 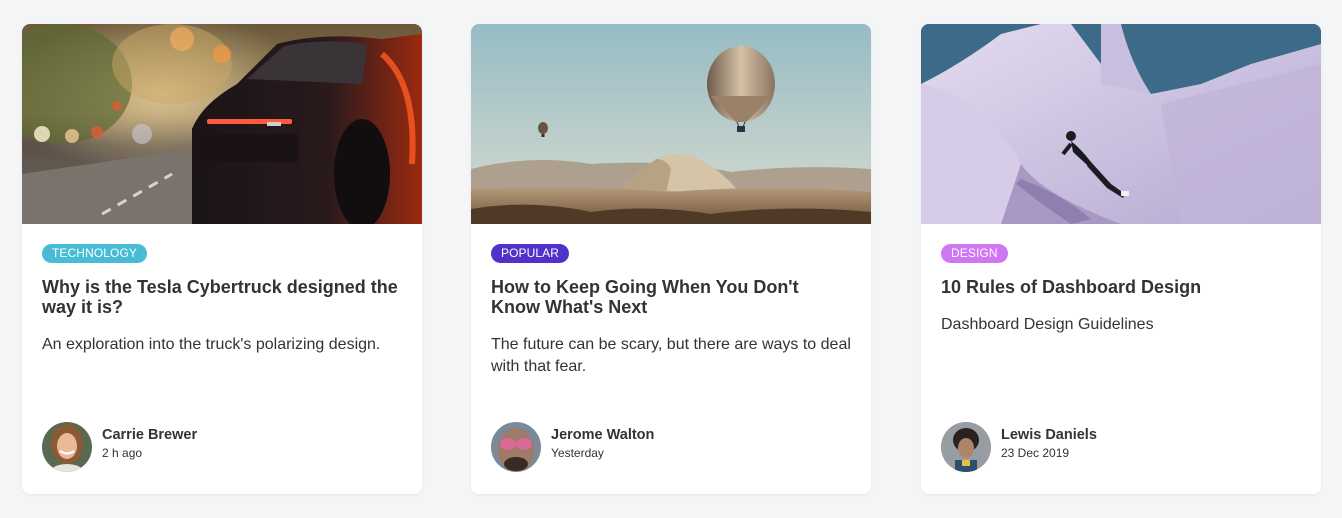 I want to click on post-time: 2 h ago, so click(x=122, y=452).